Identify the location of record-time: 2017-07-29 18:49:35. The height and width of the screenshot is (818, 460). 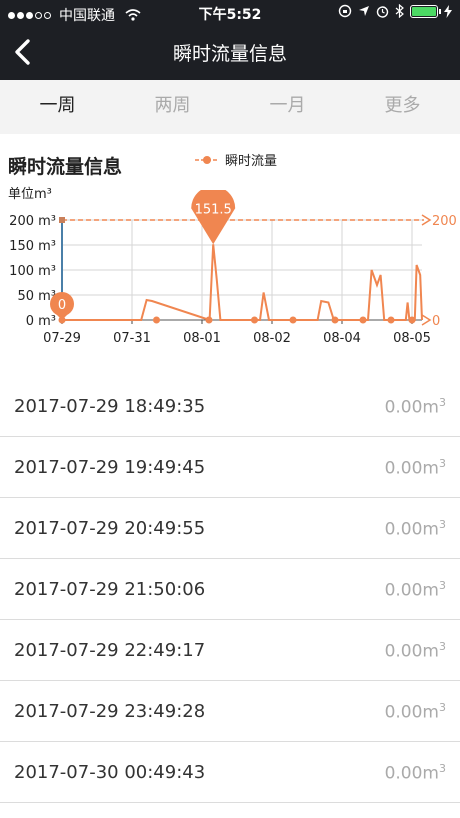
(110, 406).